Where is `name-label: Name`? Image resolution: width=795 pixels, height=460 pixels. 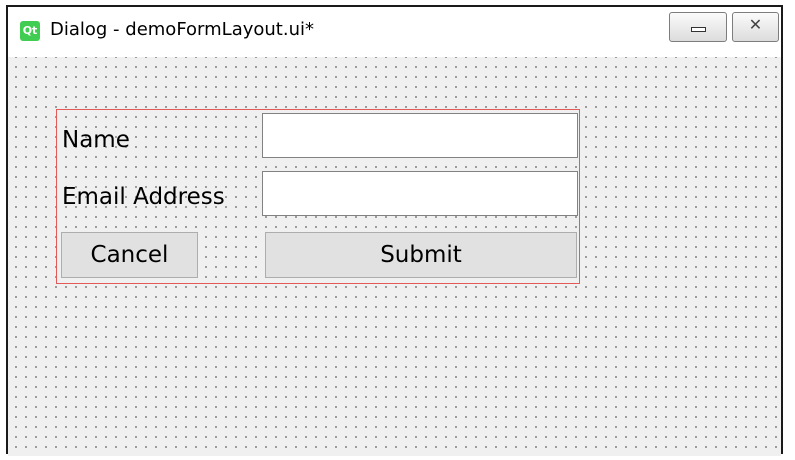
name-label: Name is located at coordinates (96, 140).